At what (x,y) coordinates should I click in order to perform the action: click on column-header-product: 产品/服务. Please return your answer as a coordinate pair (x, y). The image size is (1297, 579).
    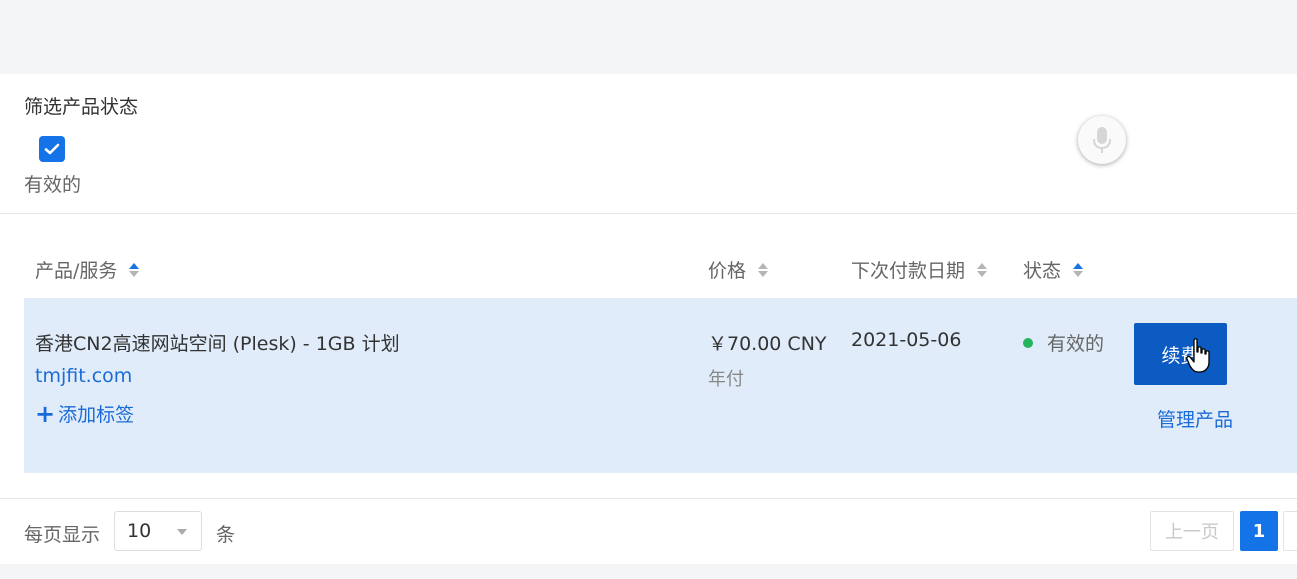
    Looking at the image, I should click on (87, 269).